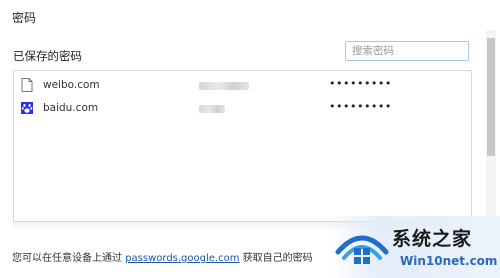 This screenshot has height=278, width=500. Describe the element at coordinates (449, 261) in the screenshot. I see `watermark-url: Win10net.com` at that location.